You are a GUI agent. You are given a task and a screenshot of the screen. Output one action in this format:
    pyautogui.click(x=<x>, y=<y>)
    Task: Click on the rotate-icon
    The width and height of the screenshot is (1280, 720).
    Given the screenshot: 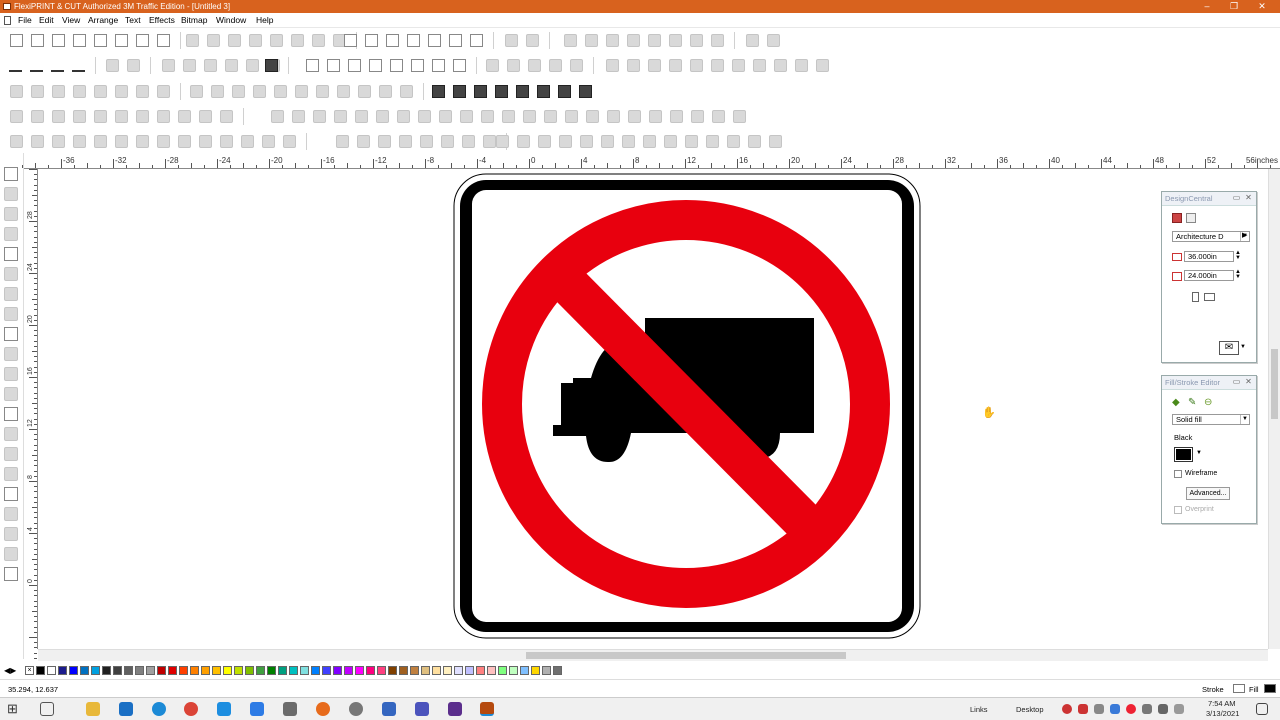 What is the action you would take?
    pyautogui.click(x=133, y=65)
    